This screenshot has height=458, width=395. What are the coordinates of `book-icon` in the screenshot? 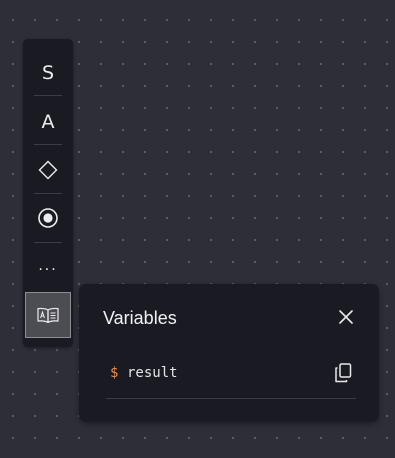 It's located at (48, 315).